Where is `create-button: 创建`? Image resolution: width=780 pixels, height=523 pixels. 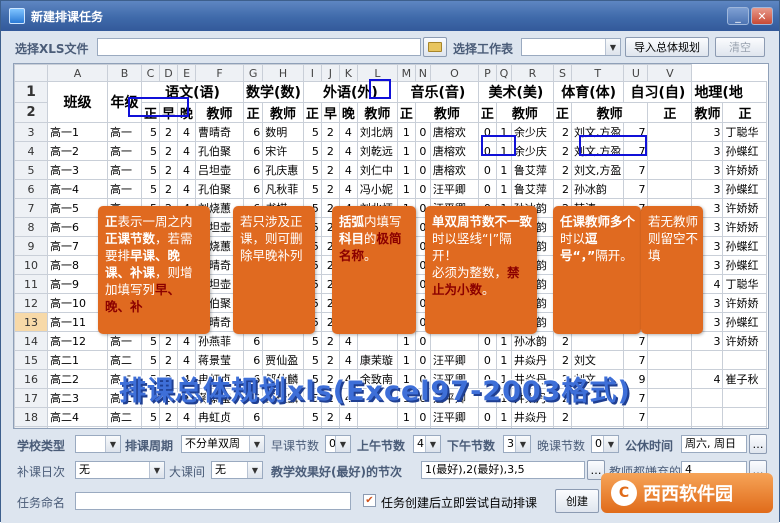
create-button: 创建 is located at coordinates (577, 501).